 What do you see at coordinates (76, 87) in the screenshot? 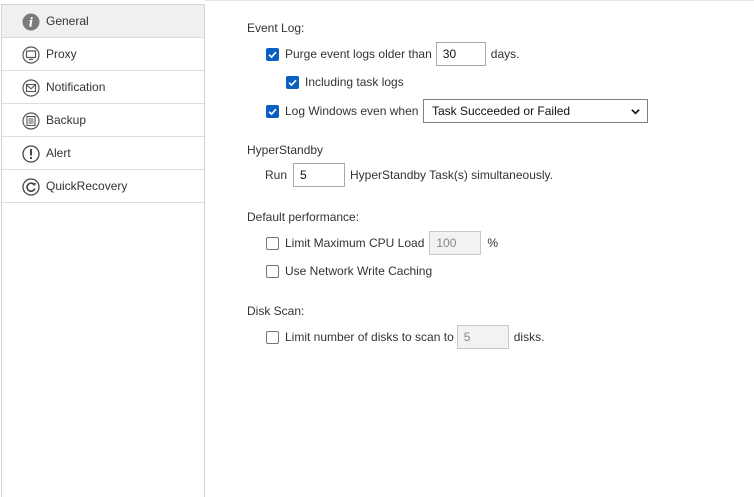
I see `sidebar-item-label: Notification` at bounding box center [76, 87].